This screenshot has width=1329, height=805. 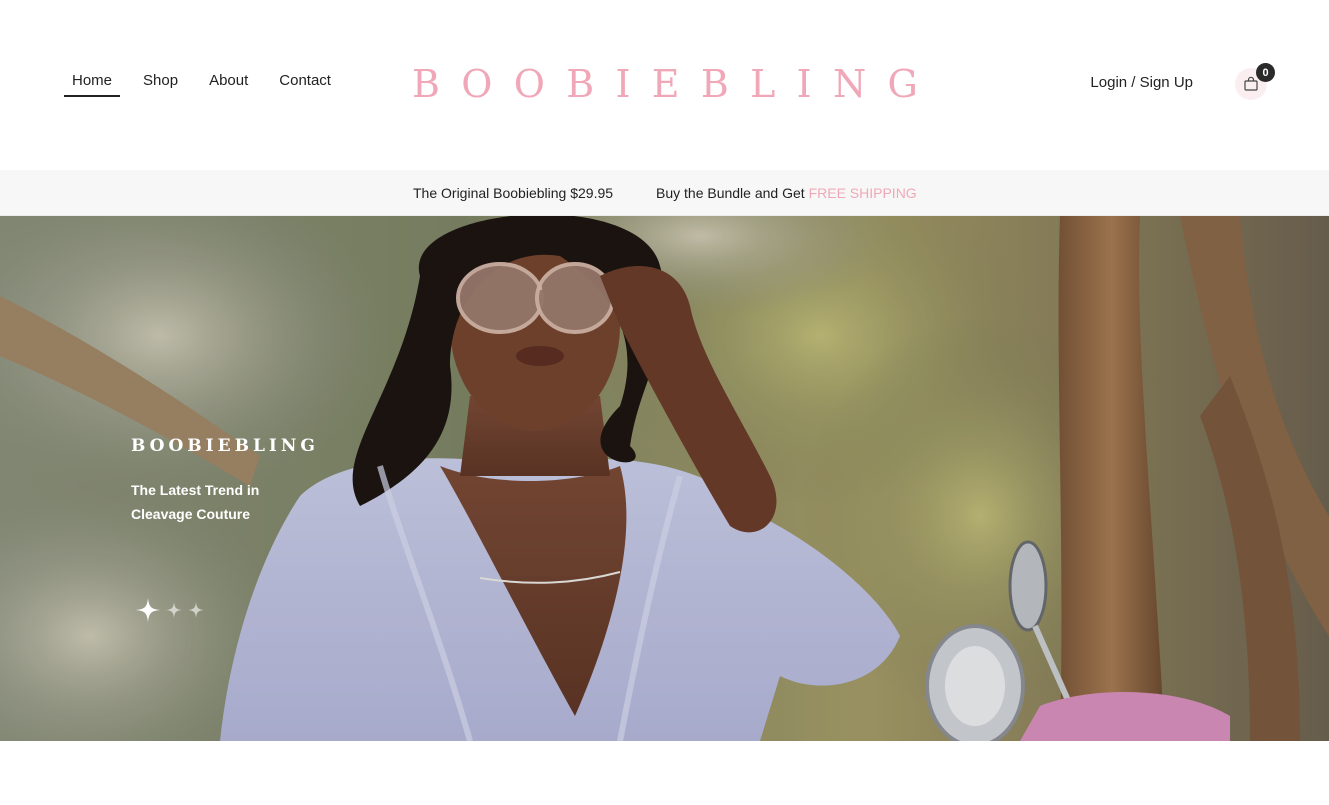 What do you see at coordinates (1265, 72) in the screenshot?
I see `cart-count-badge: 0` at bounding box center [1265, 72].